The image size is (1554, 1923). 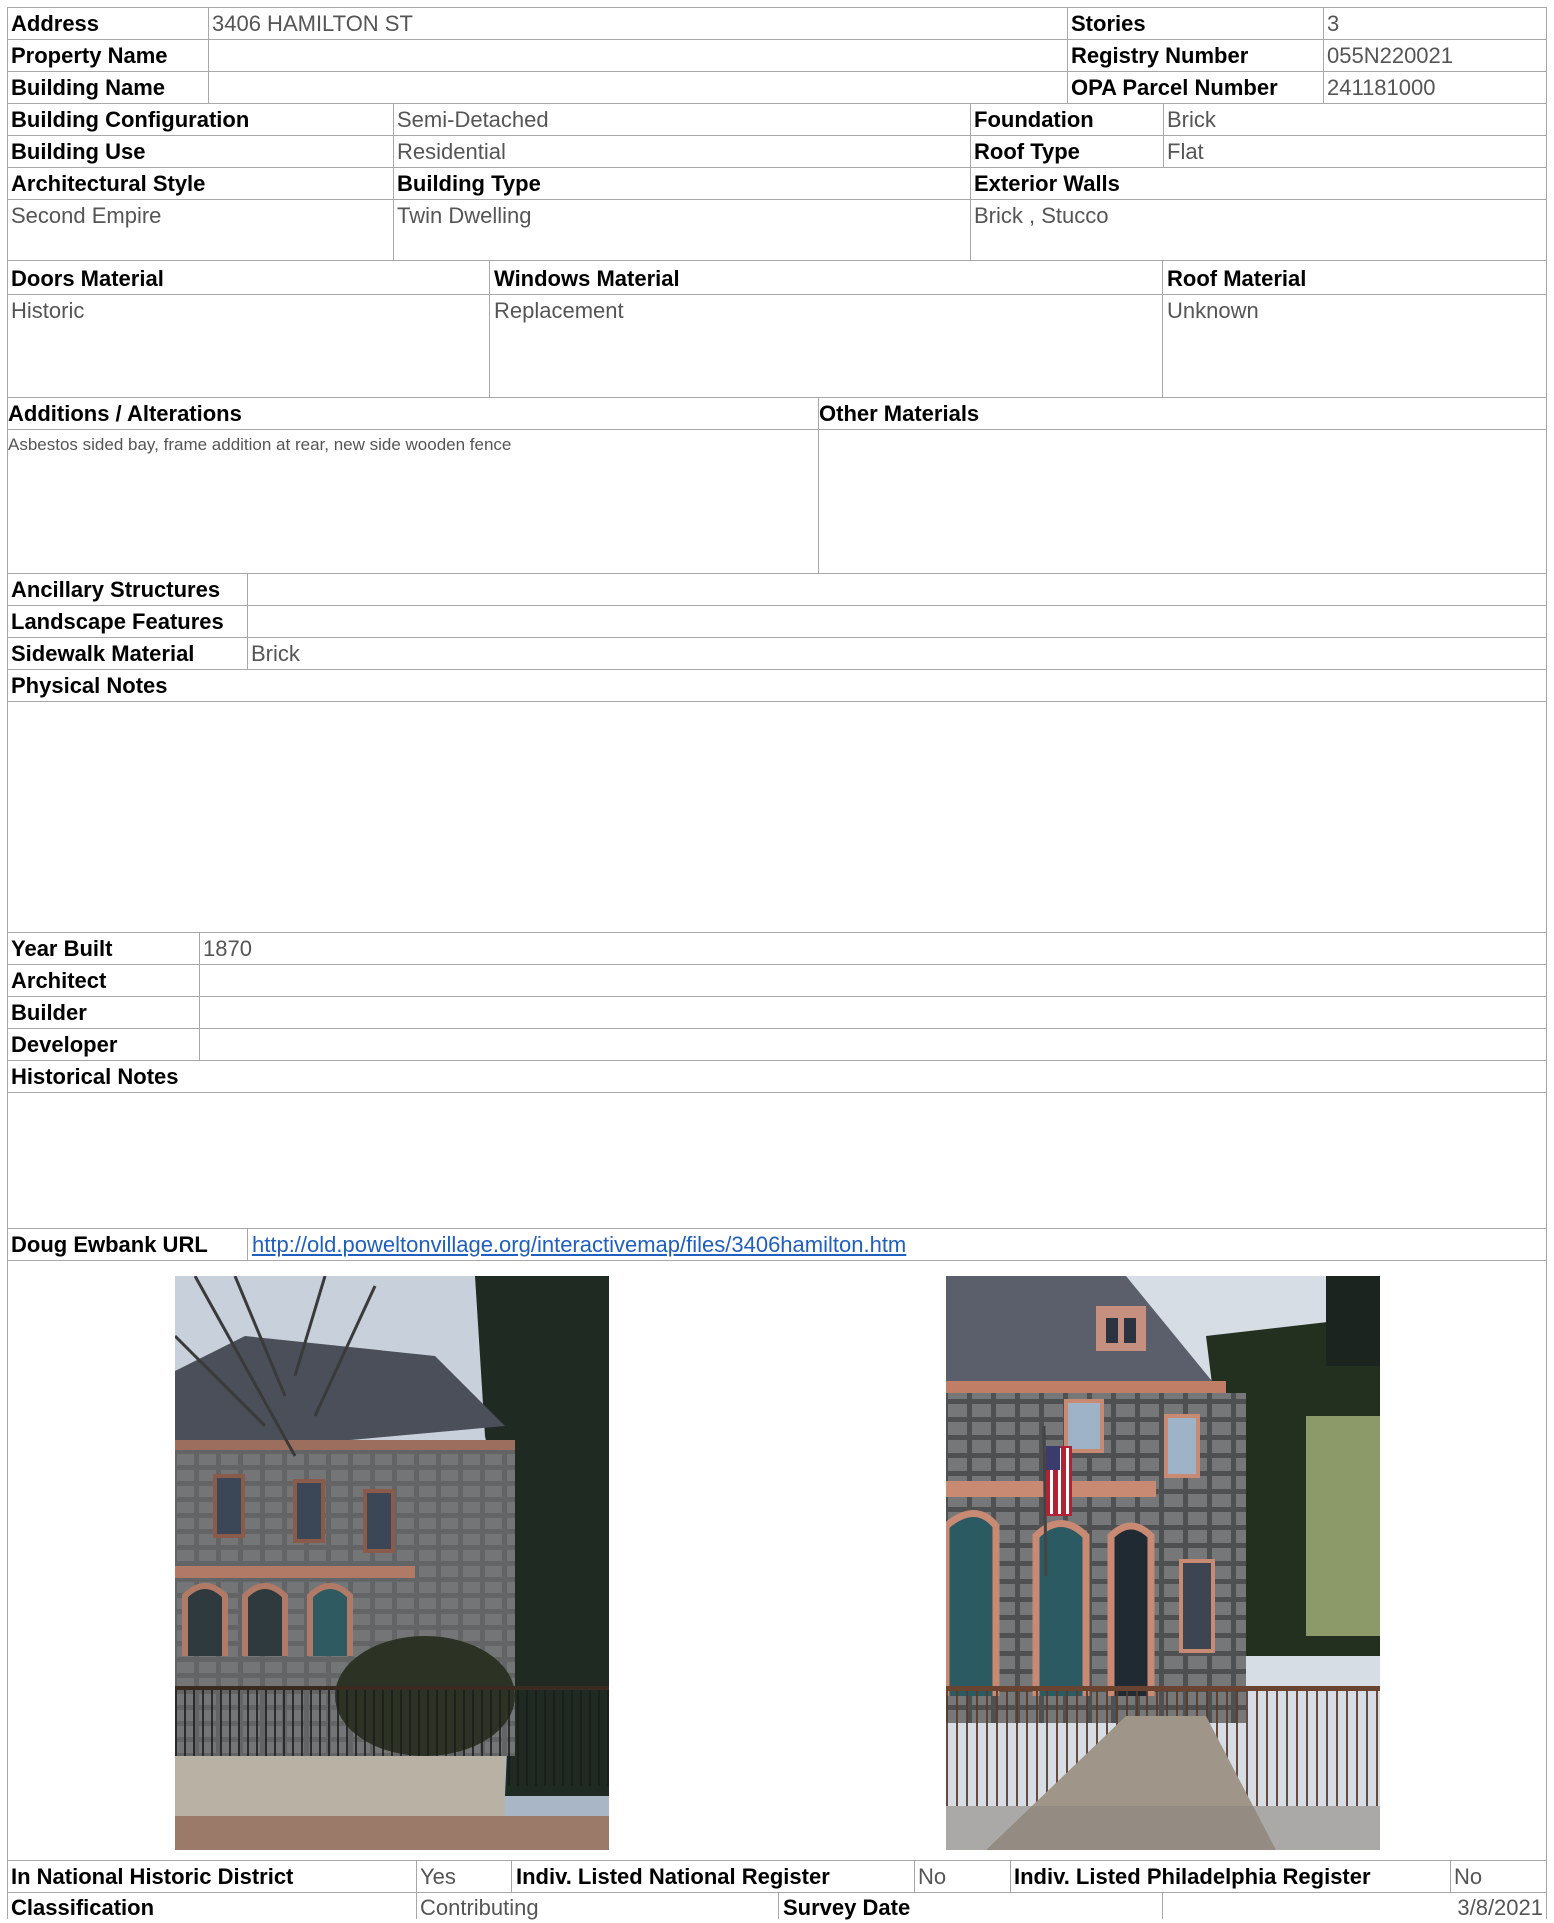 What do you see at coordinates (125, 413) in the screenshot?
I see `additions-alterations-label: Additions / Alterations` at bounding box center [125, 413].